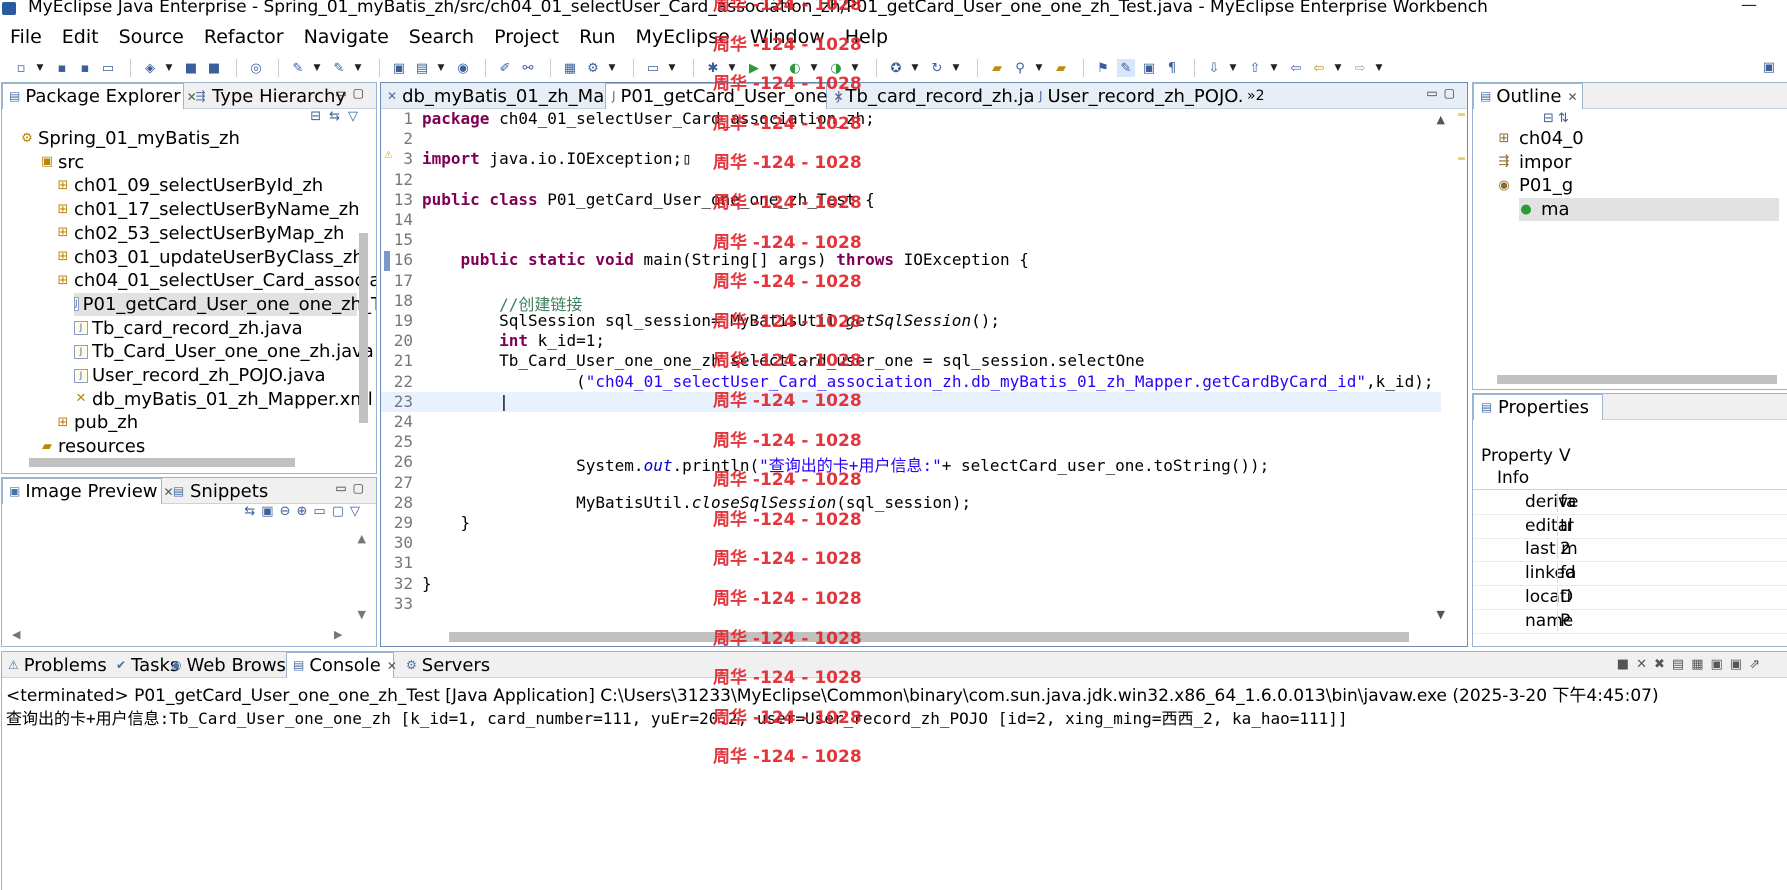  I want to click on launch-icon: ▣, so click(399, 68).